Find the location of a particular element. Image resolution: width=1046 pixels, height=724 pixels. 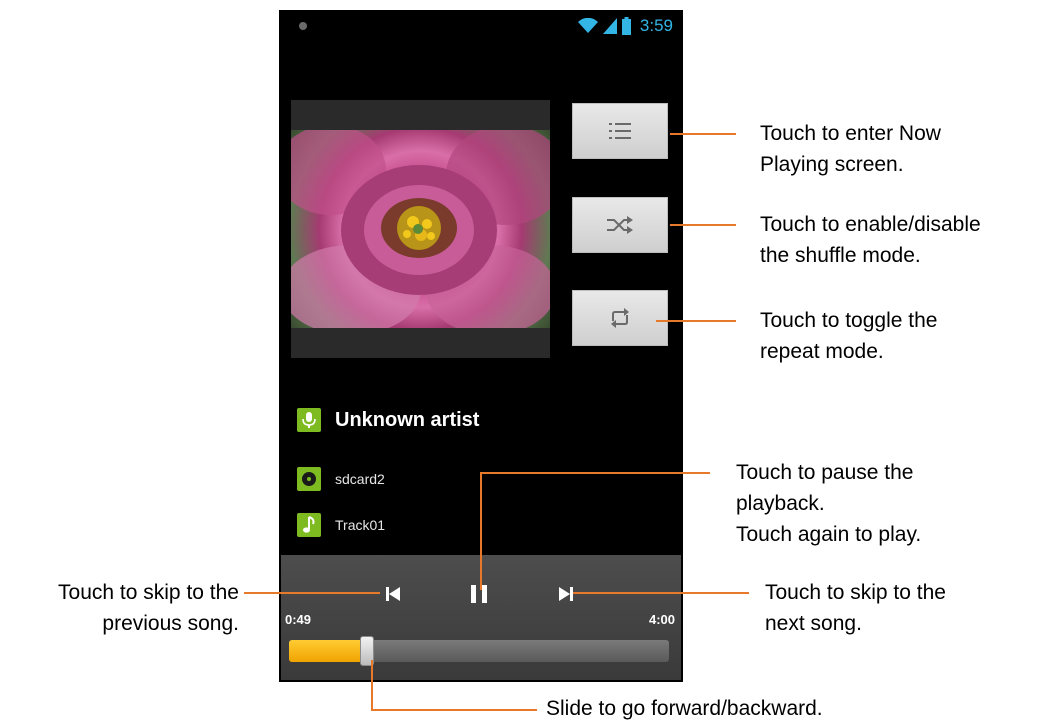

artist-row: Unknown artist is located at coordinates (388, 420).